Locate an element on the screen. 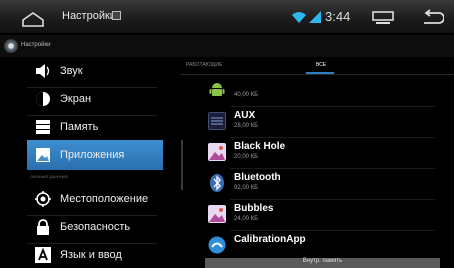 The height and width of the screenshot is (268, 454). sidebar-item-label: Безопасность is located at coordinates (95, 227).